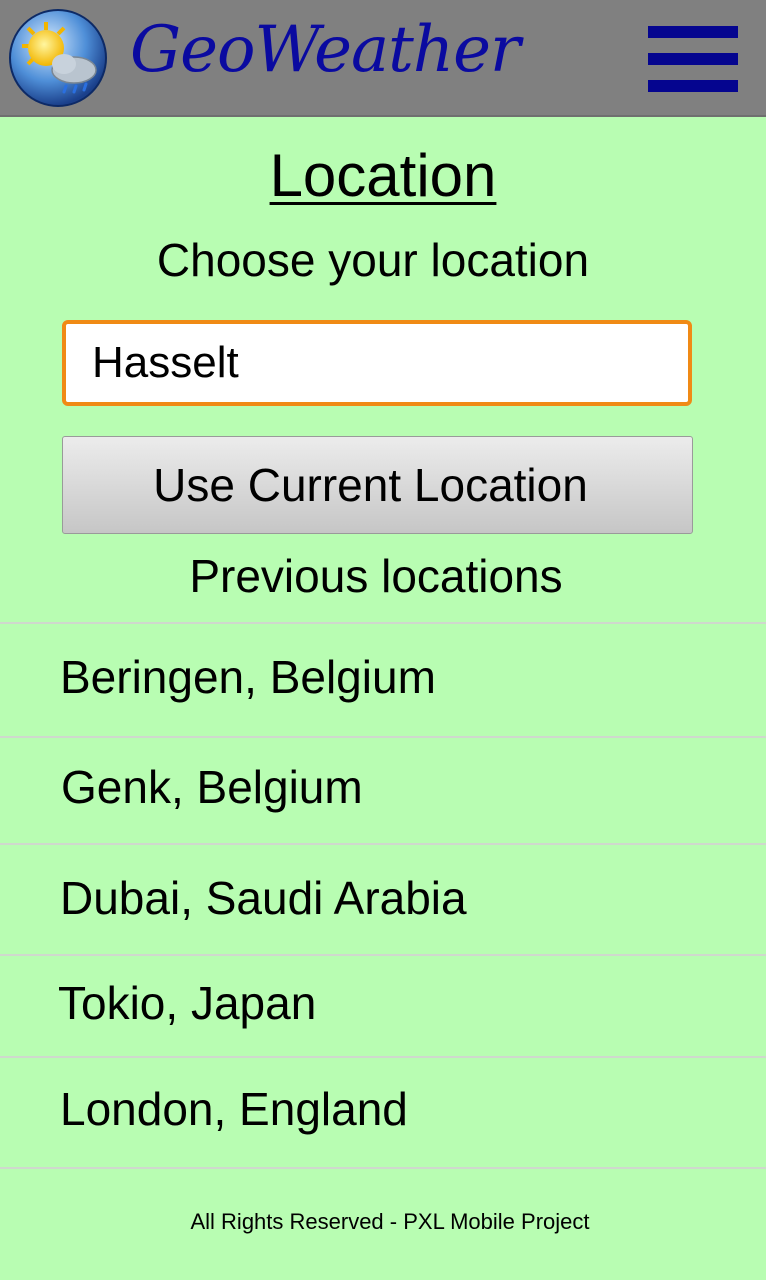 This screenshot has height=1280, width=766. I want to click on page-title: Location, so click(383, 175).